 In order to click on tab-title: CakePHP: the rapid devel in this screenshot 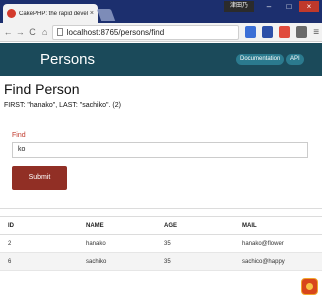, I will do `click(53, 13)`.